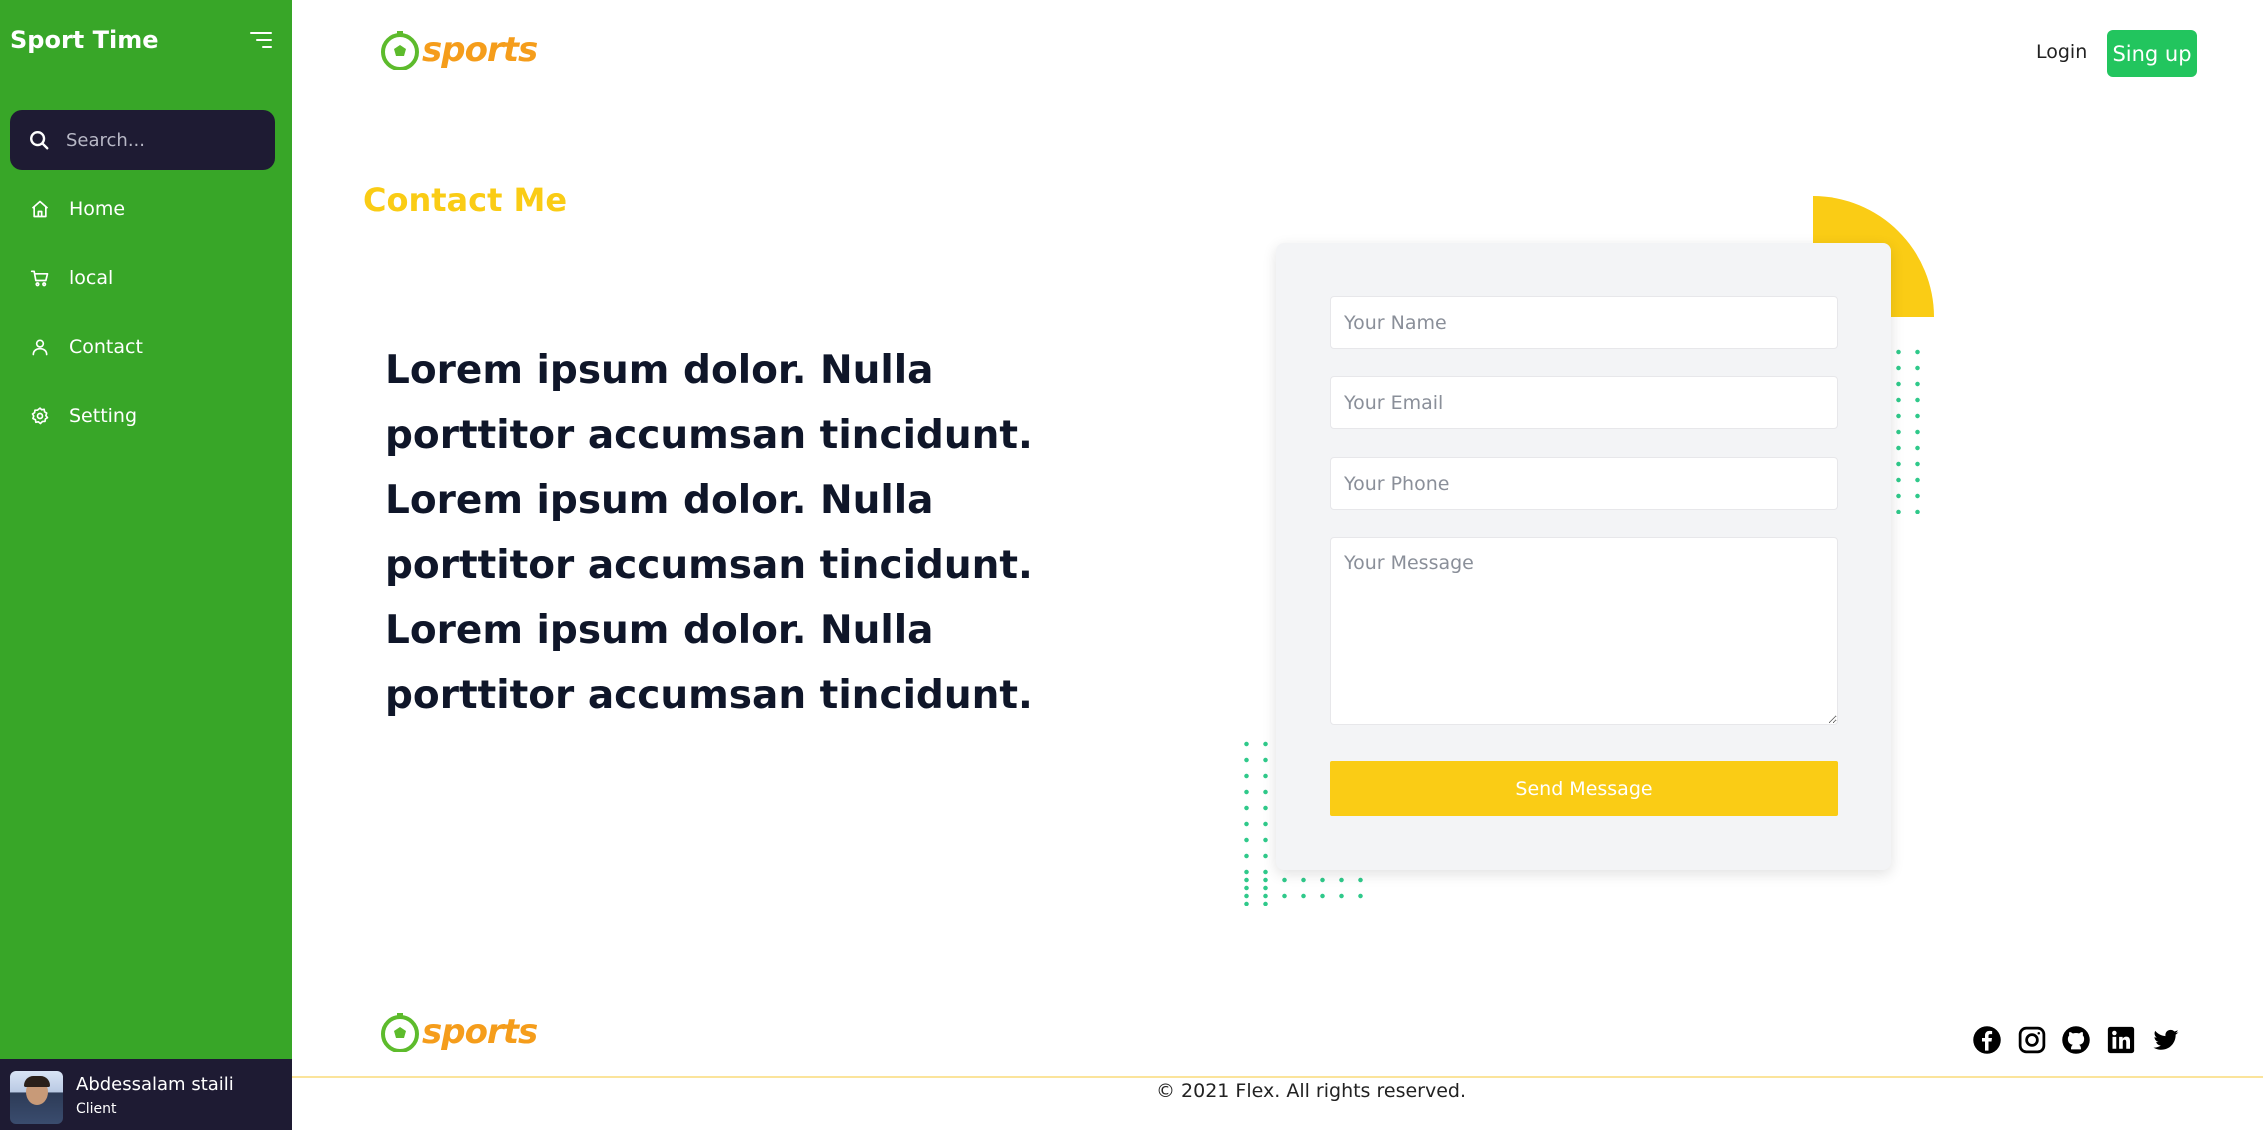  I want to click on send-message-button: Send Message, so click(1584, 788).